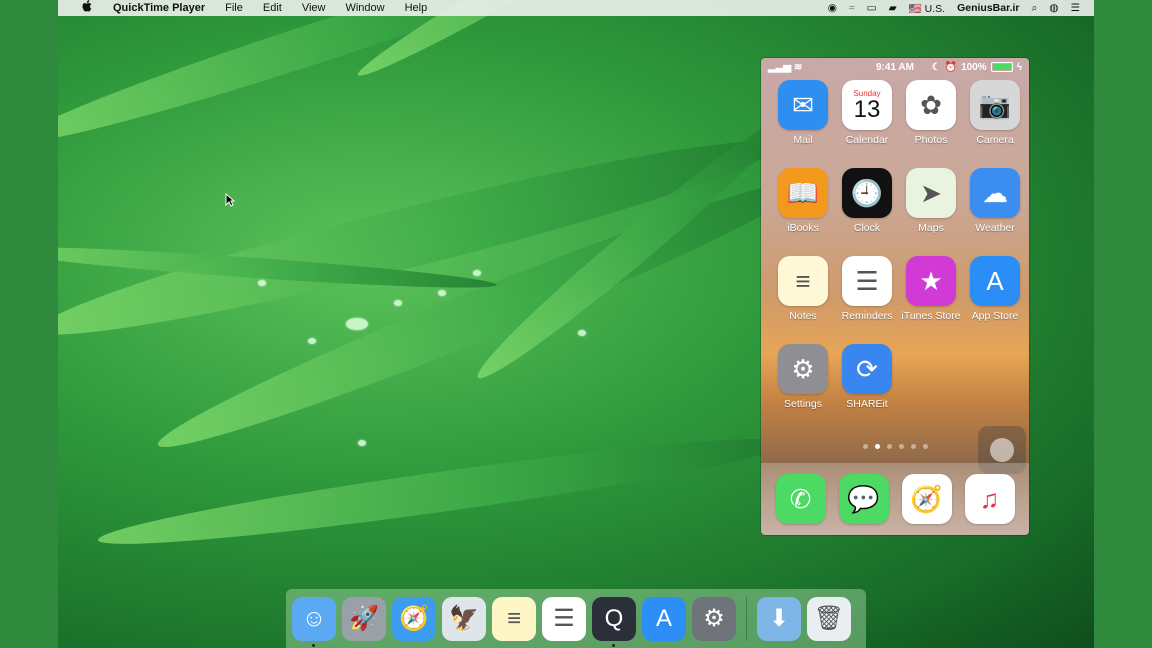 This screenshot has width=1152, height=648. What do you see at coordinates (464, 618) in the screenshot?
I see `mail-icon: 🦅` at bounding box center [464, 618].